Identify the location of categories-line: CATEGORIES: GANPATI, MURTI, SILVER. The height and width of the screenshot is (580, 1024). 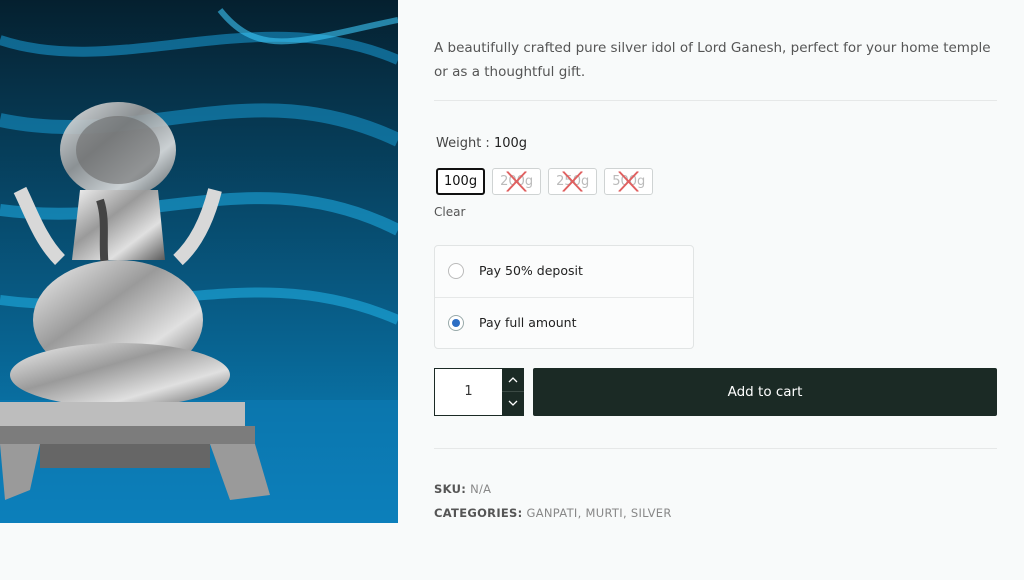
(553, 513).